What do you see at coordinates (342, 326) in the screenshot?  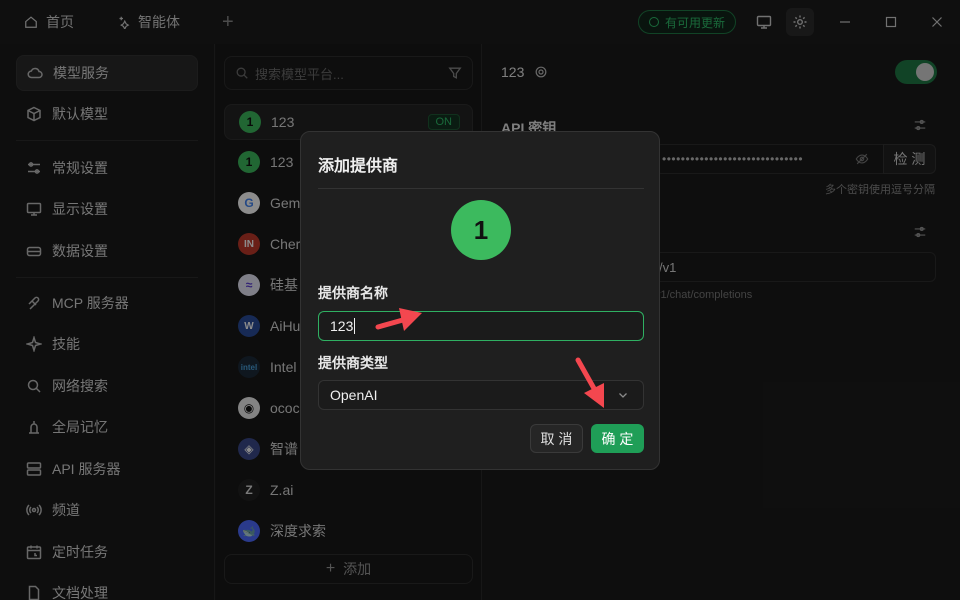 I see `provider-name-value: 123` at bounding box center [342, 326].